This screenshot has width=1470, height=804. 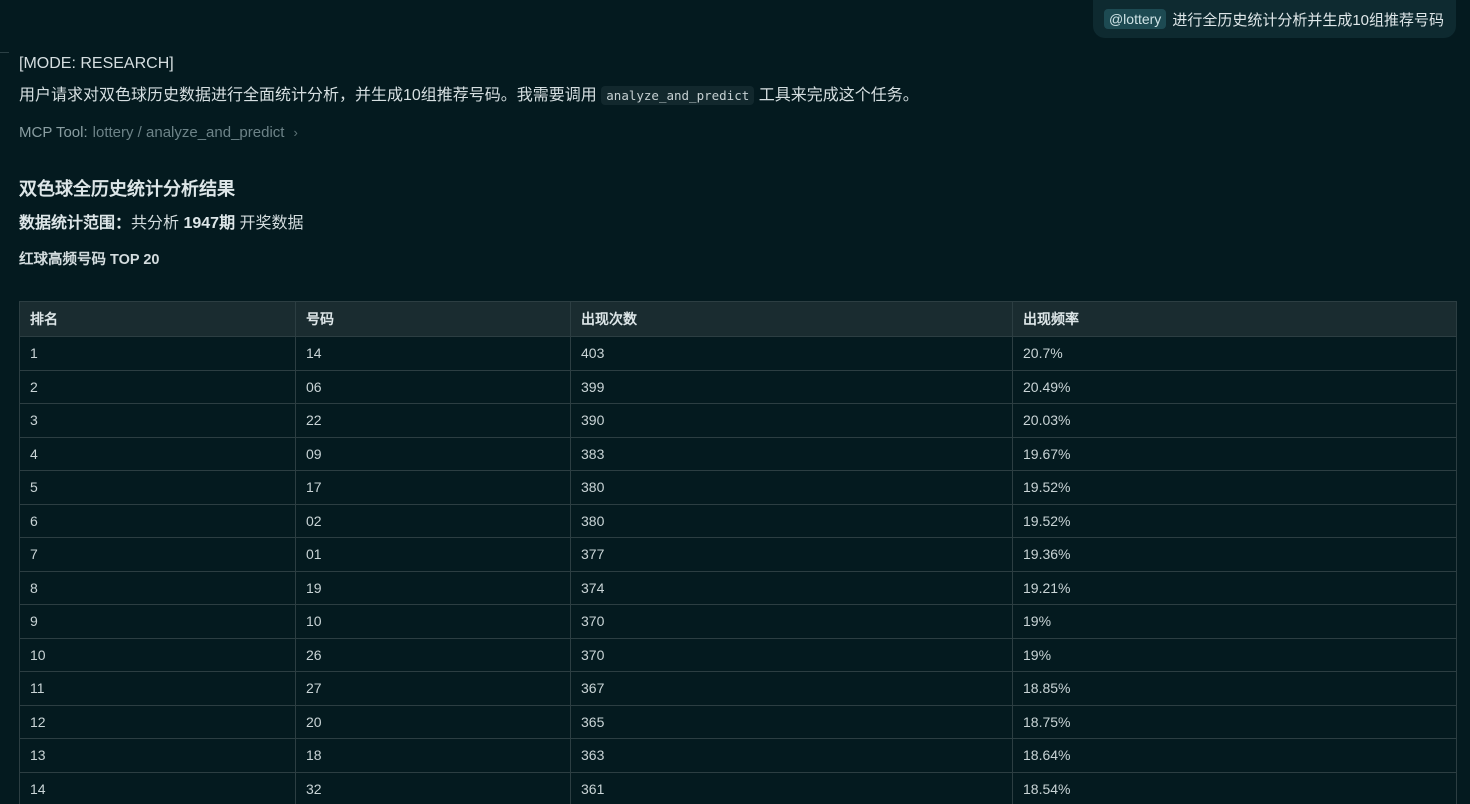 What do you see at coordinates (157, 353) in the screenshot?
I see `cell-rank: 1` at bounding box center [157, 353].